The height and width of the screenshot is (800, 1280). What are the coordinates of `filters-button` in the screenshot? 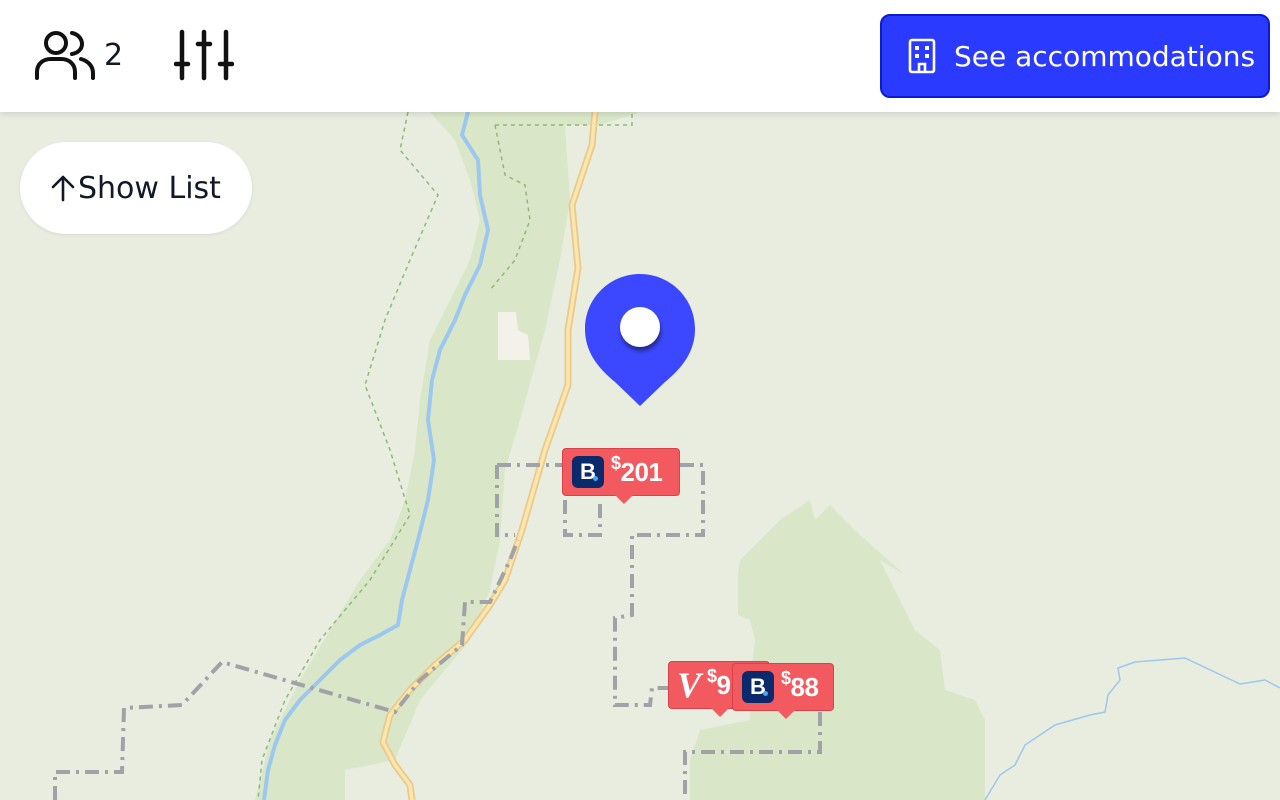 It's located at (204, 55).